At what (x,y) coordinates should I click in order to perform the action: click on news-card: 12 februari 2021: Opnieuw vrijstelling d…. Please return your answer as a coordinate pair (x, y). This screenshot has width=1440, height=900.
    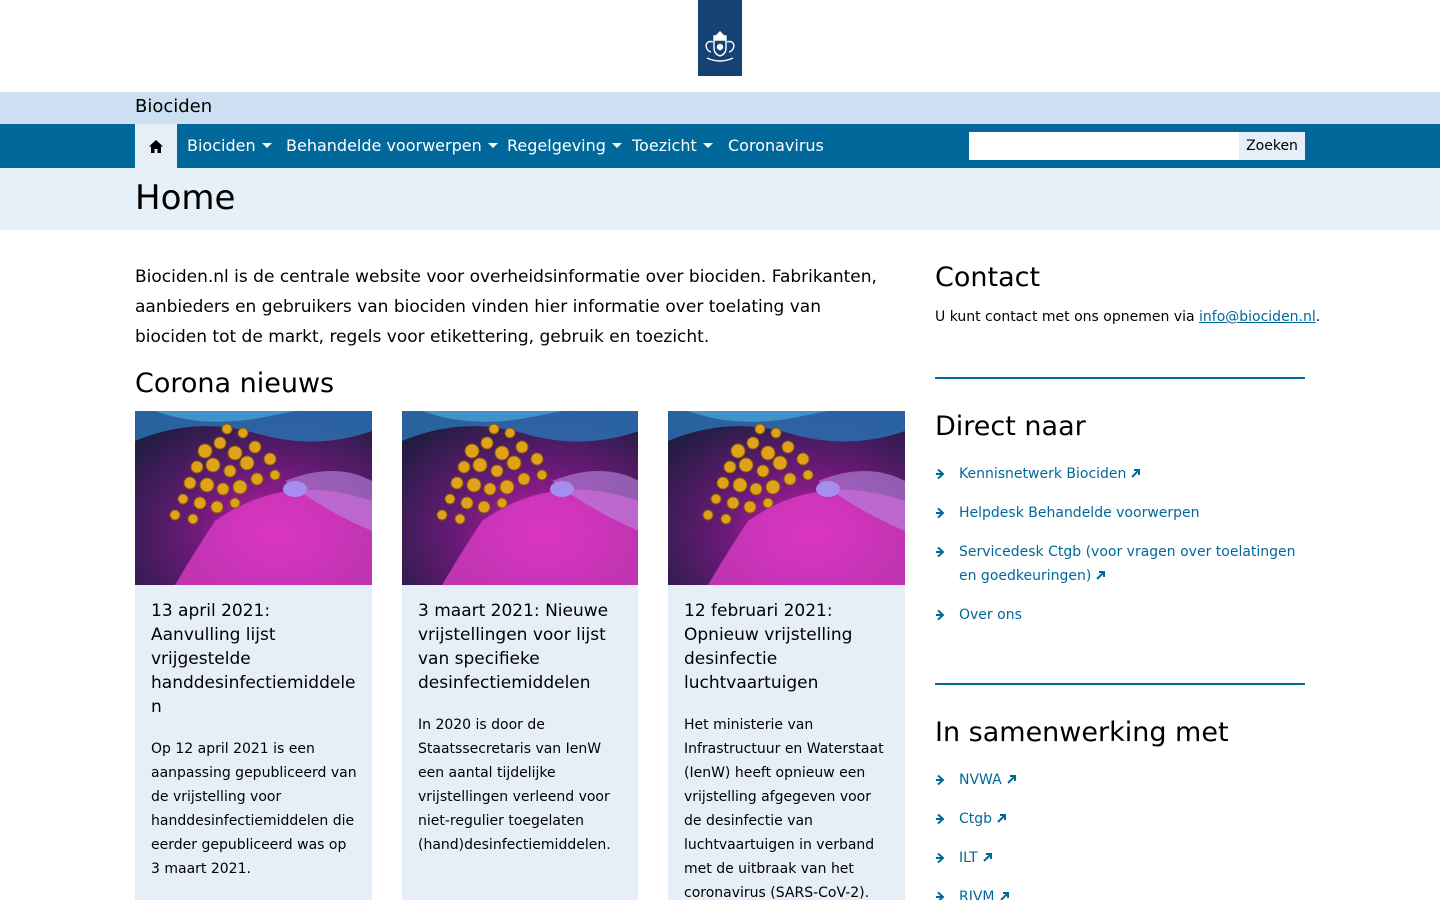
    Looking at the image, I should click on (786, 655).